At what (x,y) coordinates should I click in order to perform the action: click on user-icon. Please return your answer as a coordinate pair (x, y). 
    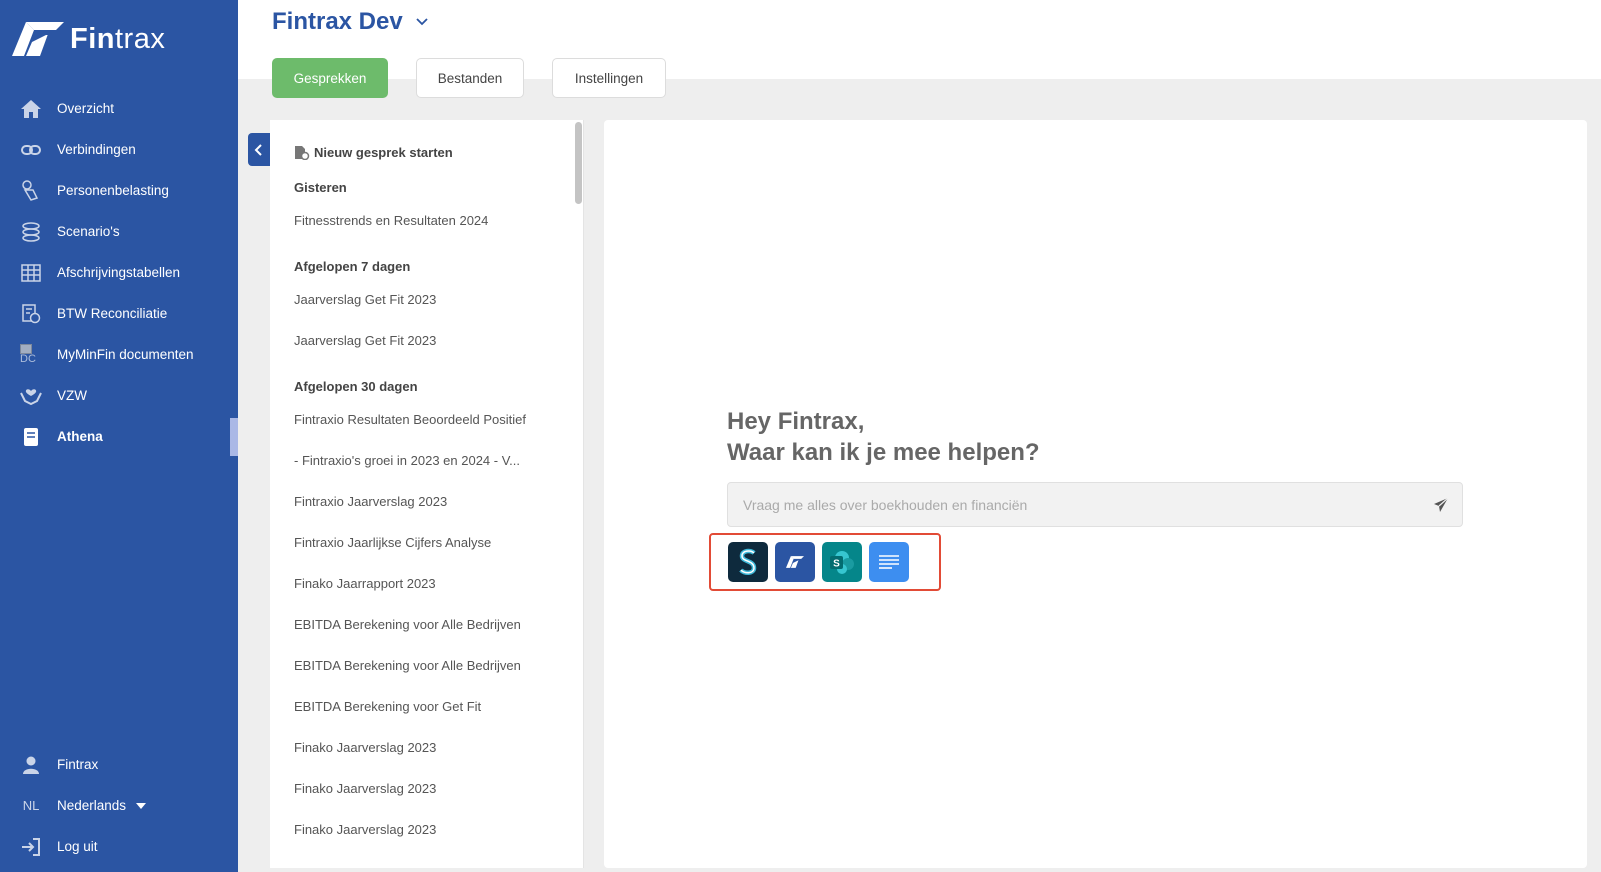
    Looking at the image, I should click on (31, 765).